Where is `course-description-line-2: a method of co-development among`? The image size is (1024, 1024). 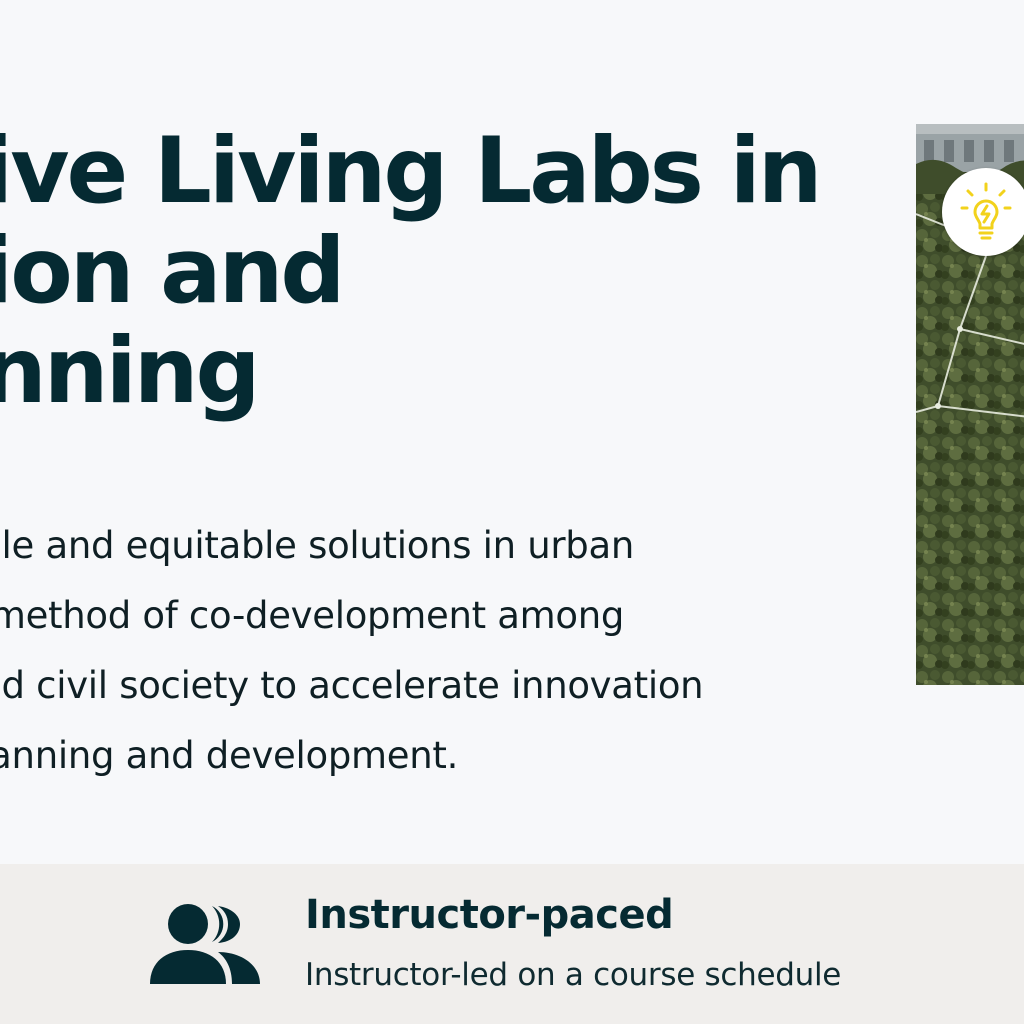
course-description-line-2: a method of co-development among is located at coordinates (312, 615).